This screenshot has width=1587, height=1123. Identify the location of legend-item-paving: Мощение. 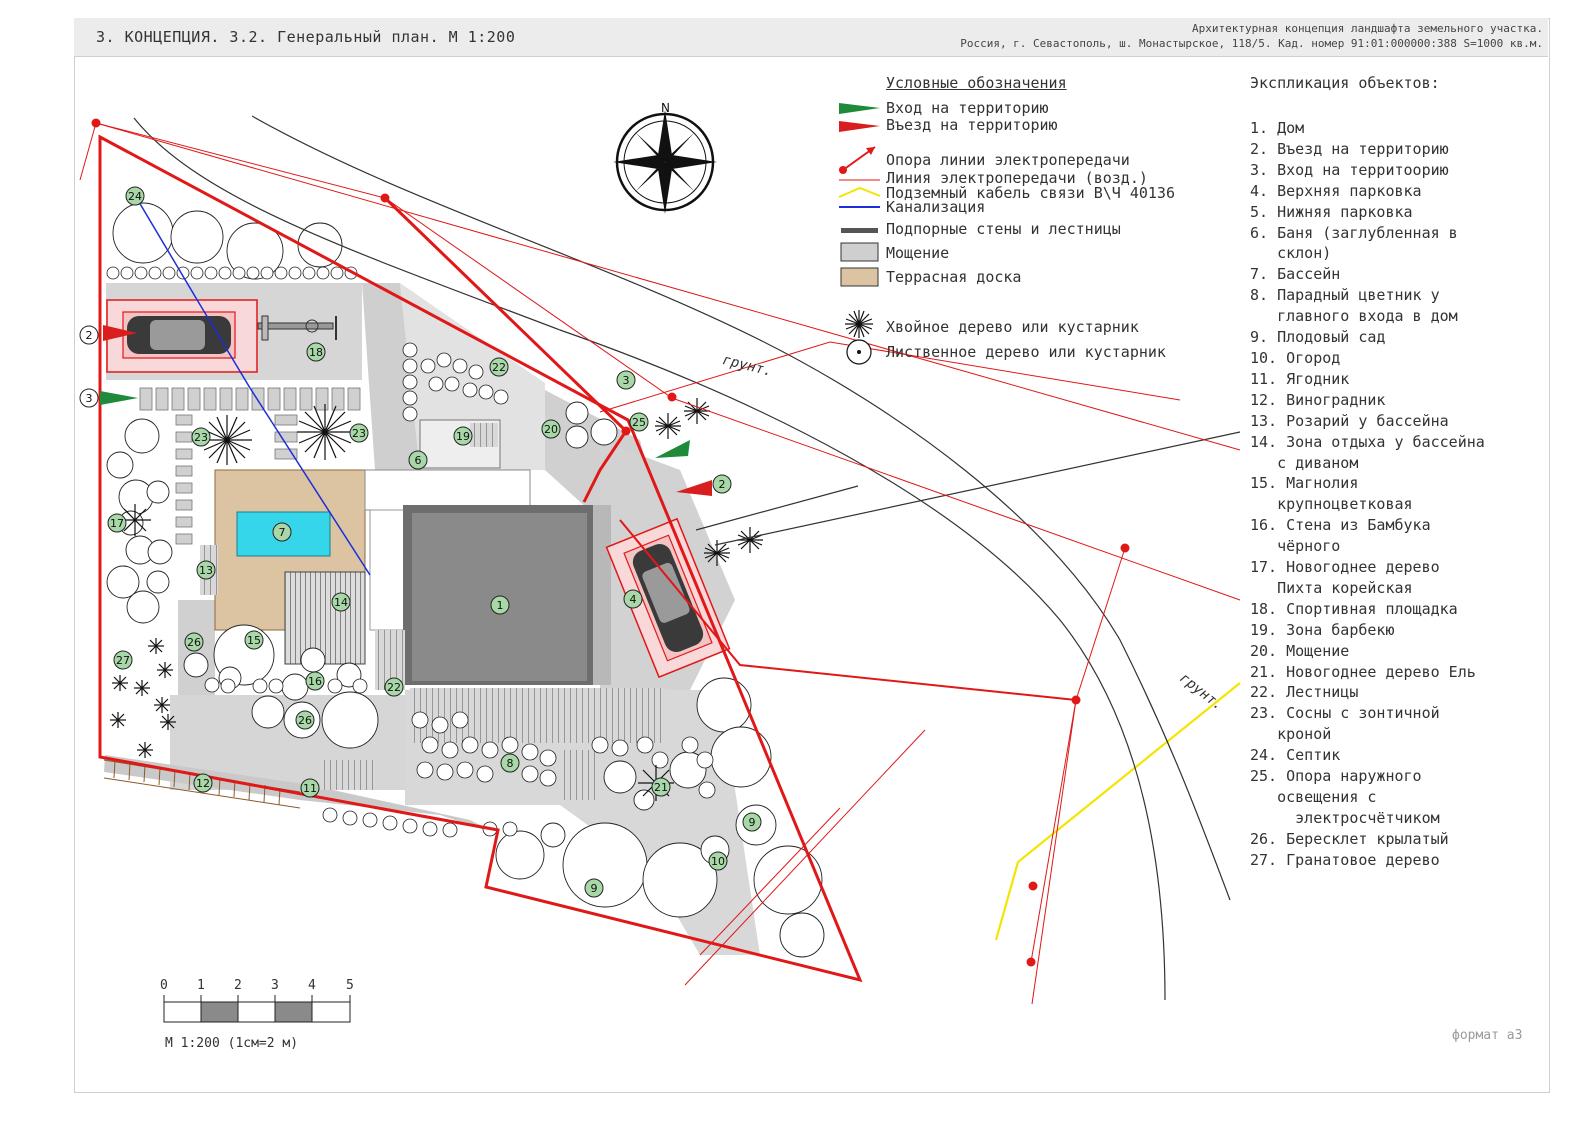
(918, 253).